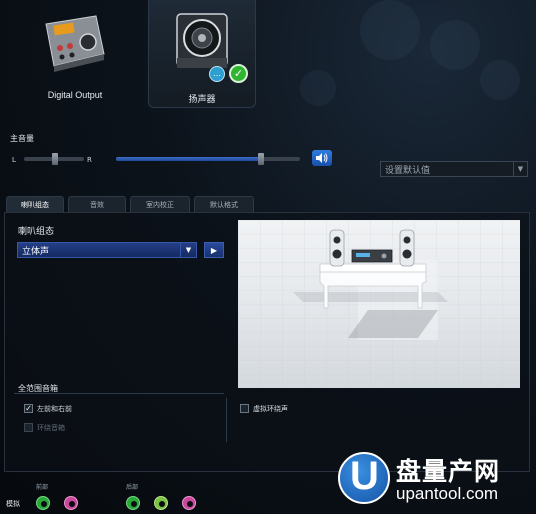 This screenshot has width=536, height=514. What do you see at coordinates (408, 170) in the screenshot?
I see `default-device-value: 设置默认值` at bounding box center [408, 170].